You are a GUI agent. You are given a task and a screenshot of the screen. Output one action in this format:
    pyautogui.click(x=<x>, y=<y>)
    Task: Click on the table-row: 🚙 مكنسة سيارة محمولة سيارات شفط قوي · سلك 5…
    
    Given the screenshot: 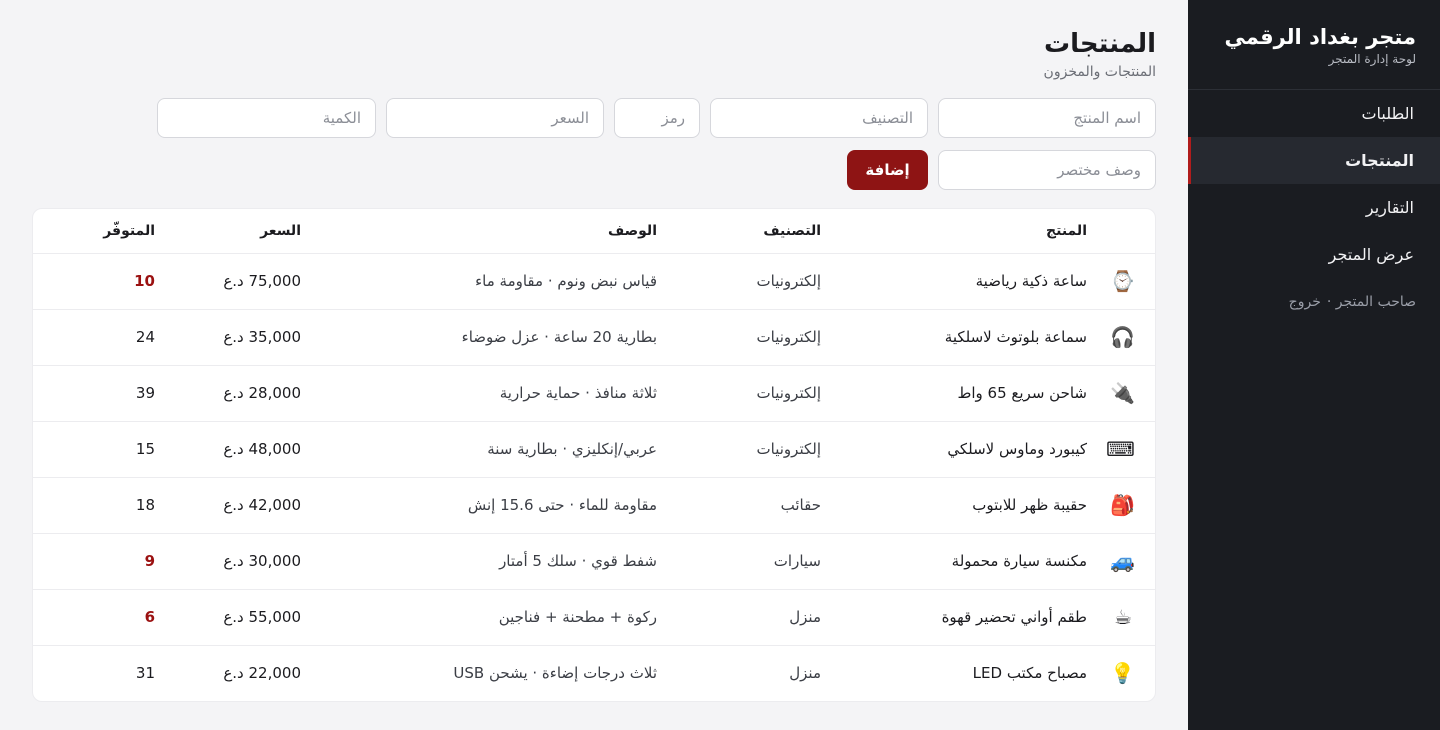 What is the action you would take?
    pyautogui.click(x=594, y=561)
    